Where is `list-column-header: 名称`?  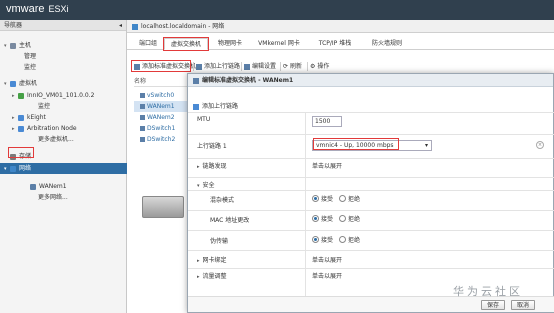
list-column-header: 名称 is located at coordinates (164, 82).